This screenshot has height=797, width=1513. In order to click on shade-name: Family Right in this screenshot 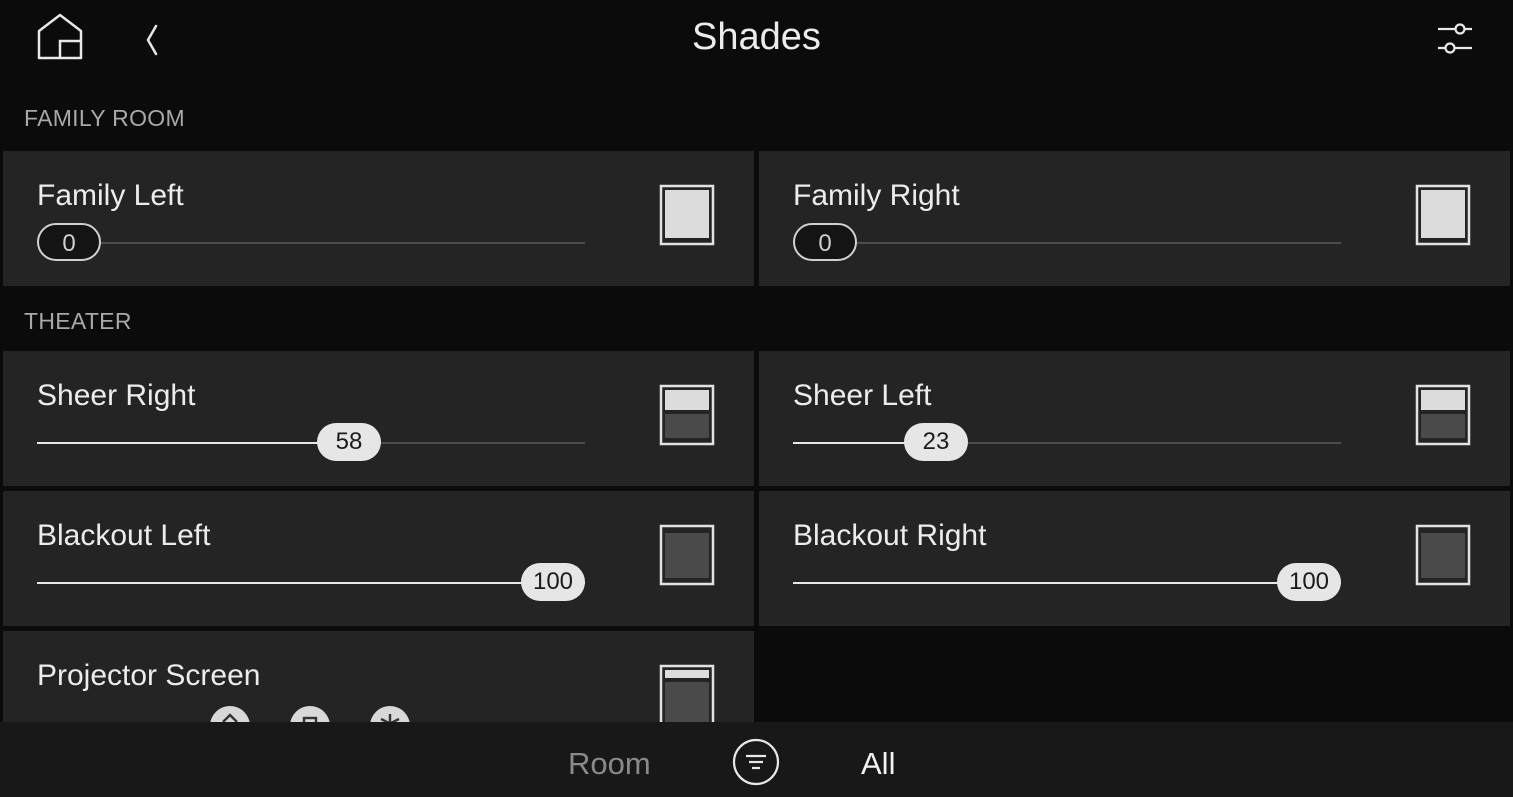, I will do `click(876, 195)`.